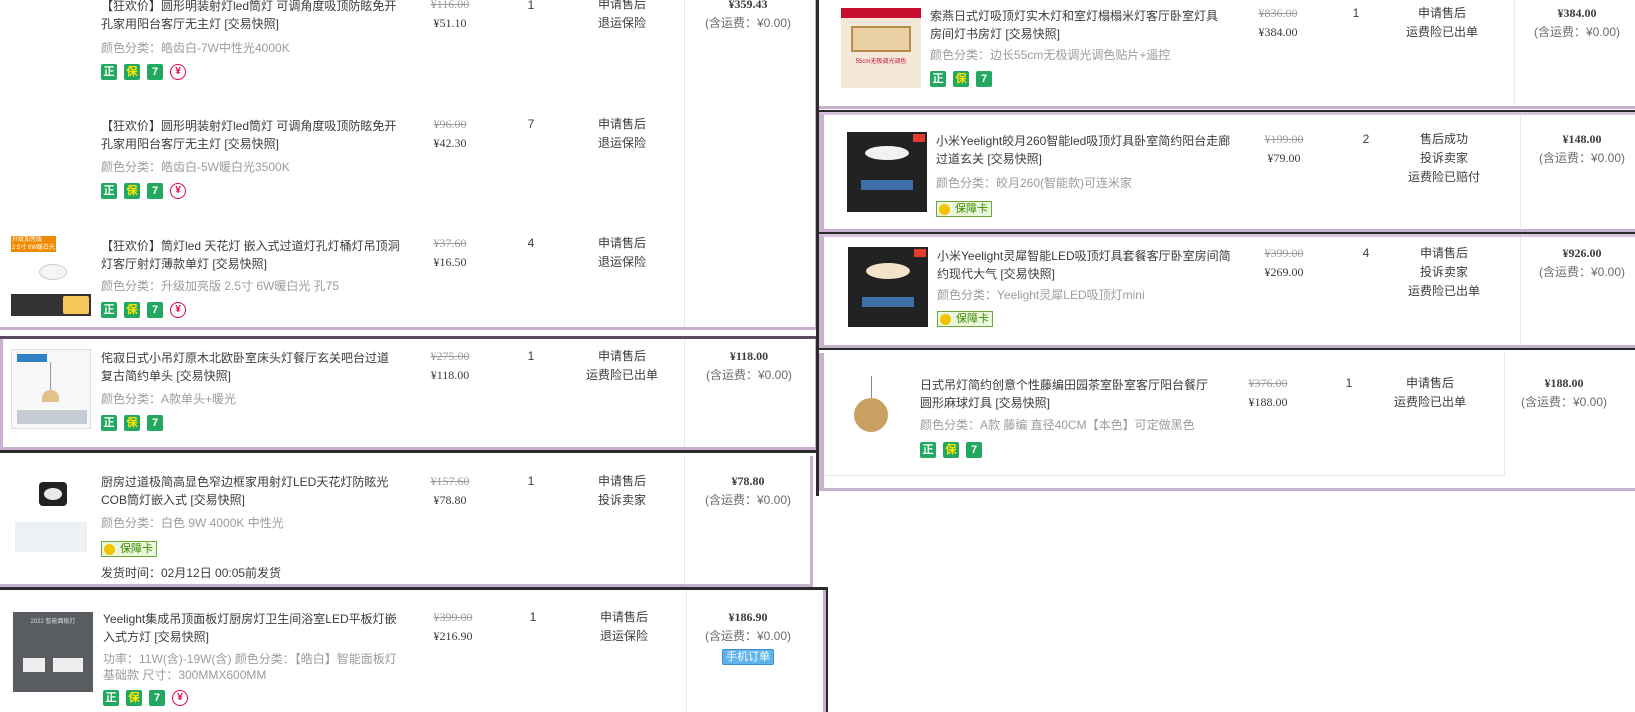  Describe the element at coordinates (1578, 263) in the screenshot. I see `order-total: ¥926.00 (含运费：¥0.00)` at that location.